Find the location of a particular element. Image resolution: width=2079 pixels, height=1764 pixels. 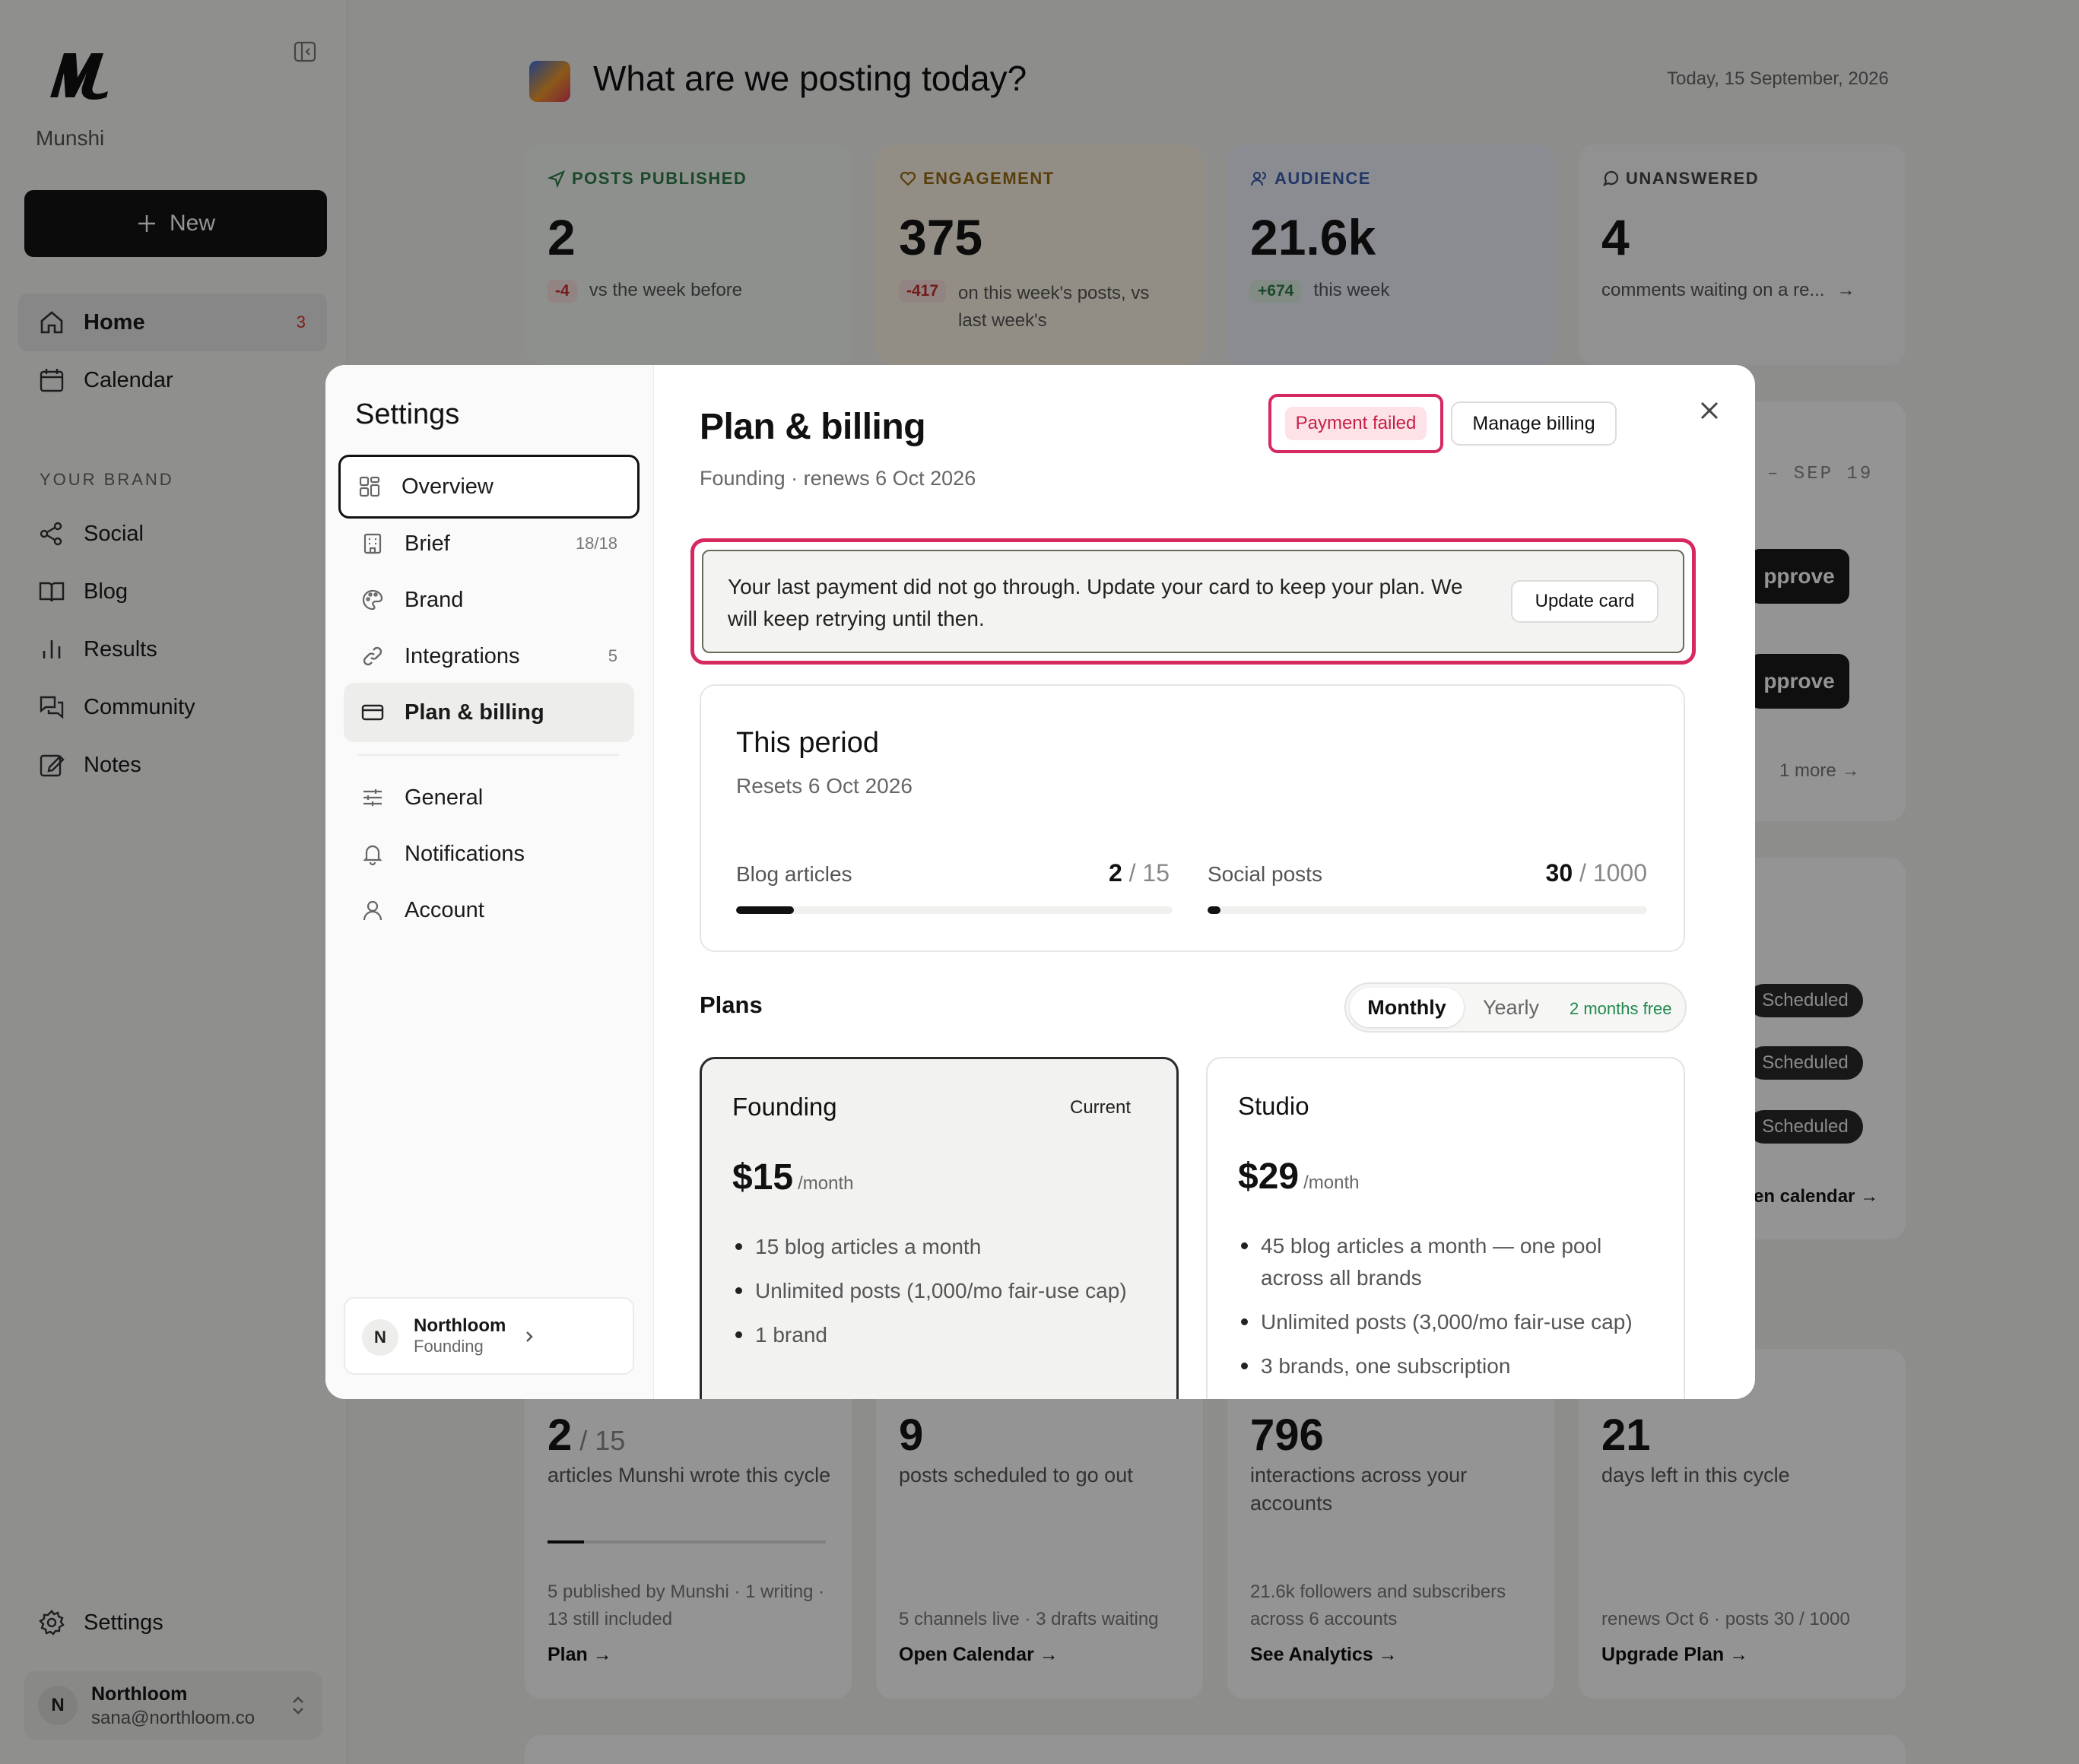

settings-tab-overview: Overview is located at coordinates (489, 487).